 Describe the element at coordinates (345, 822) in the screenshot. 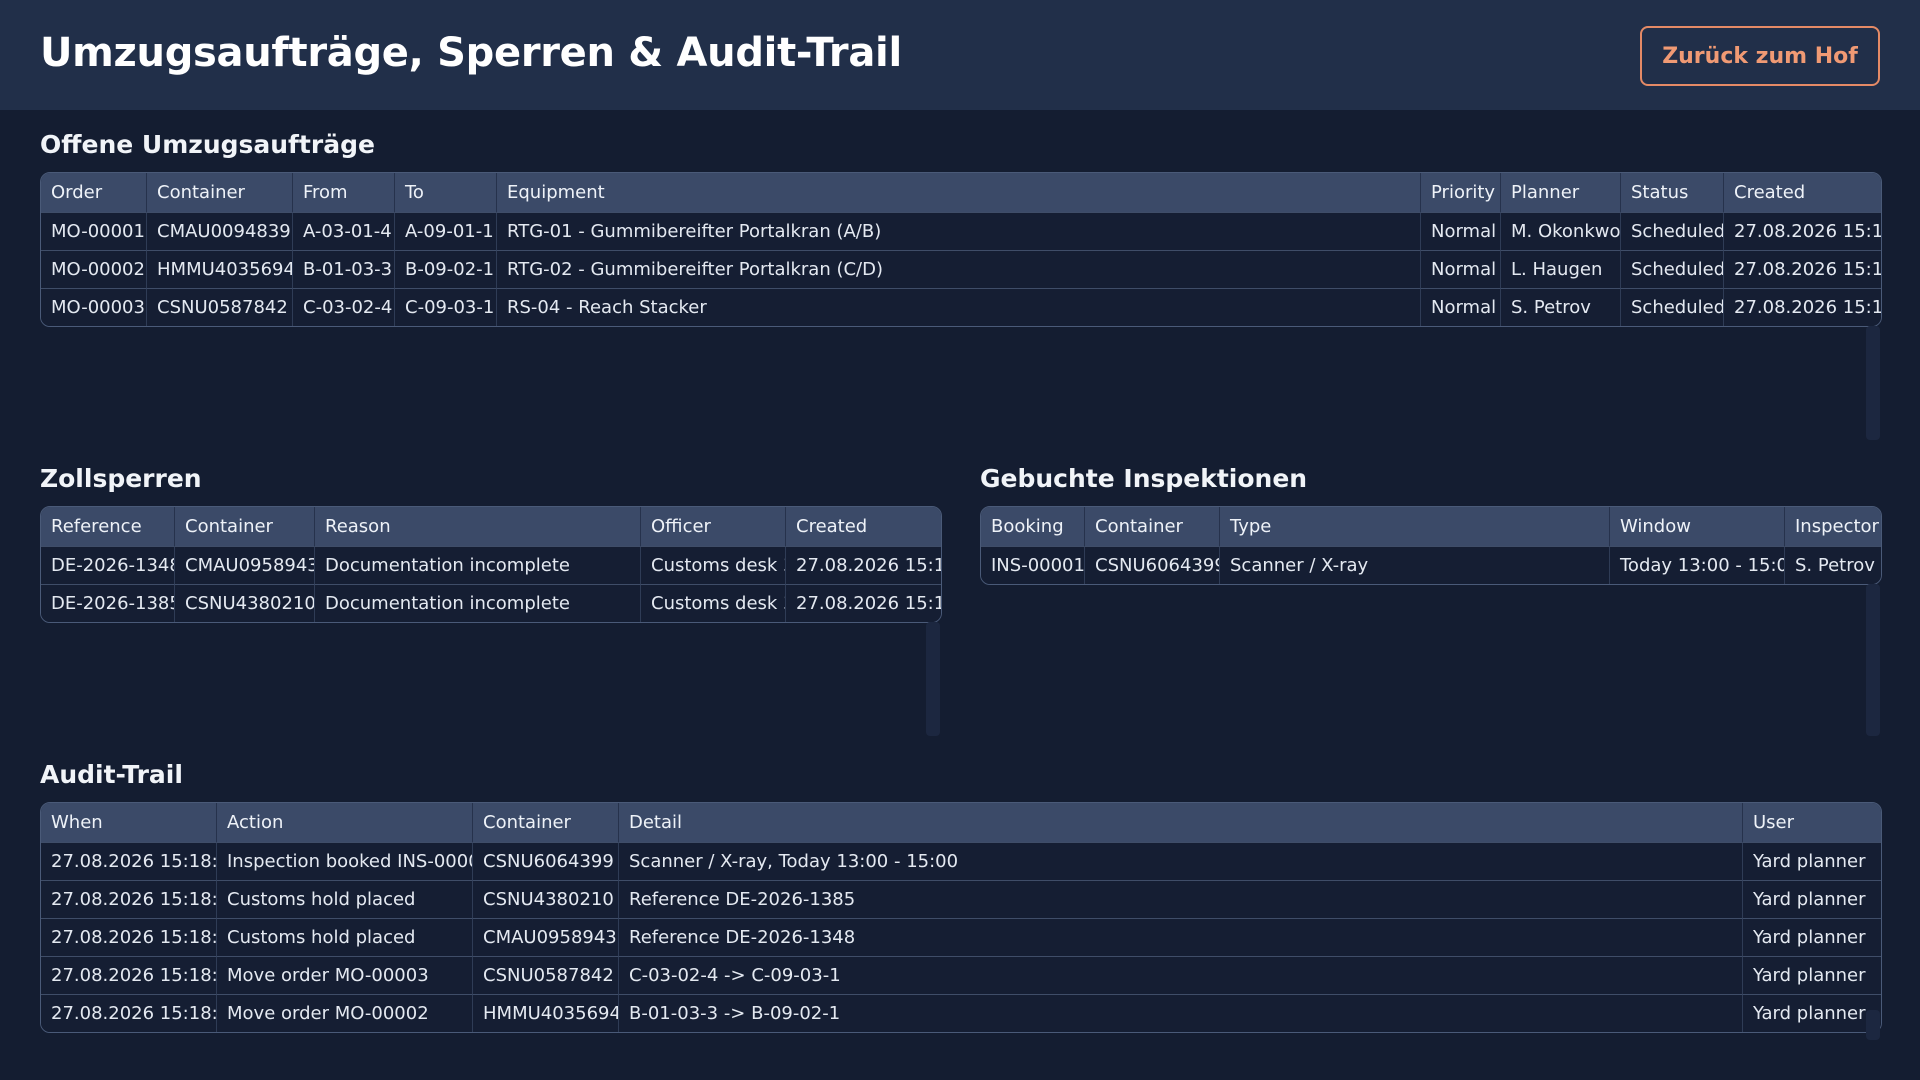

I see `column-header-action: Action` at that location.